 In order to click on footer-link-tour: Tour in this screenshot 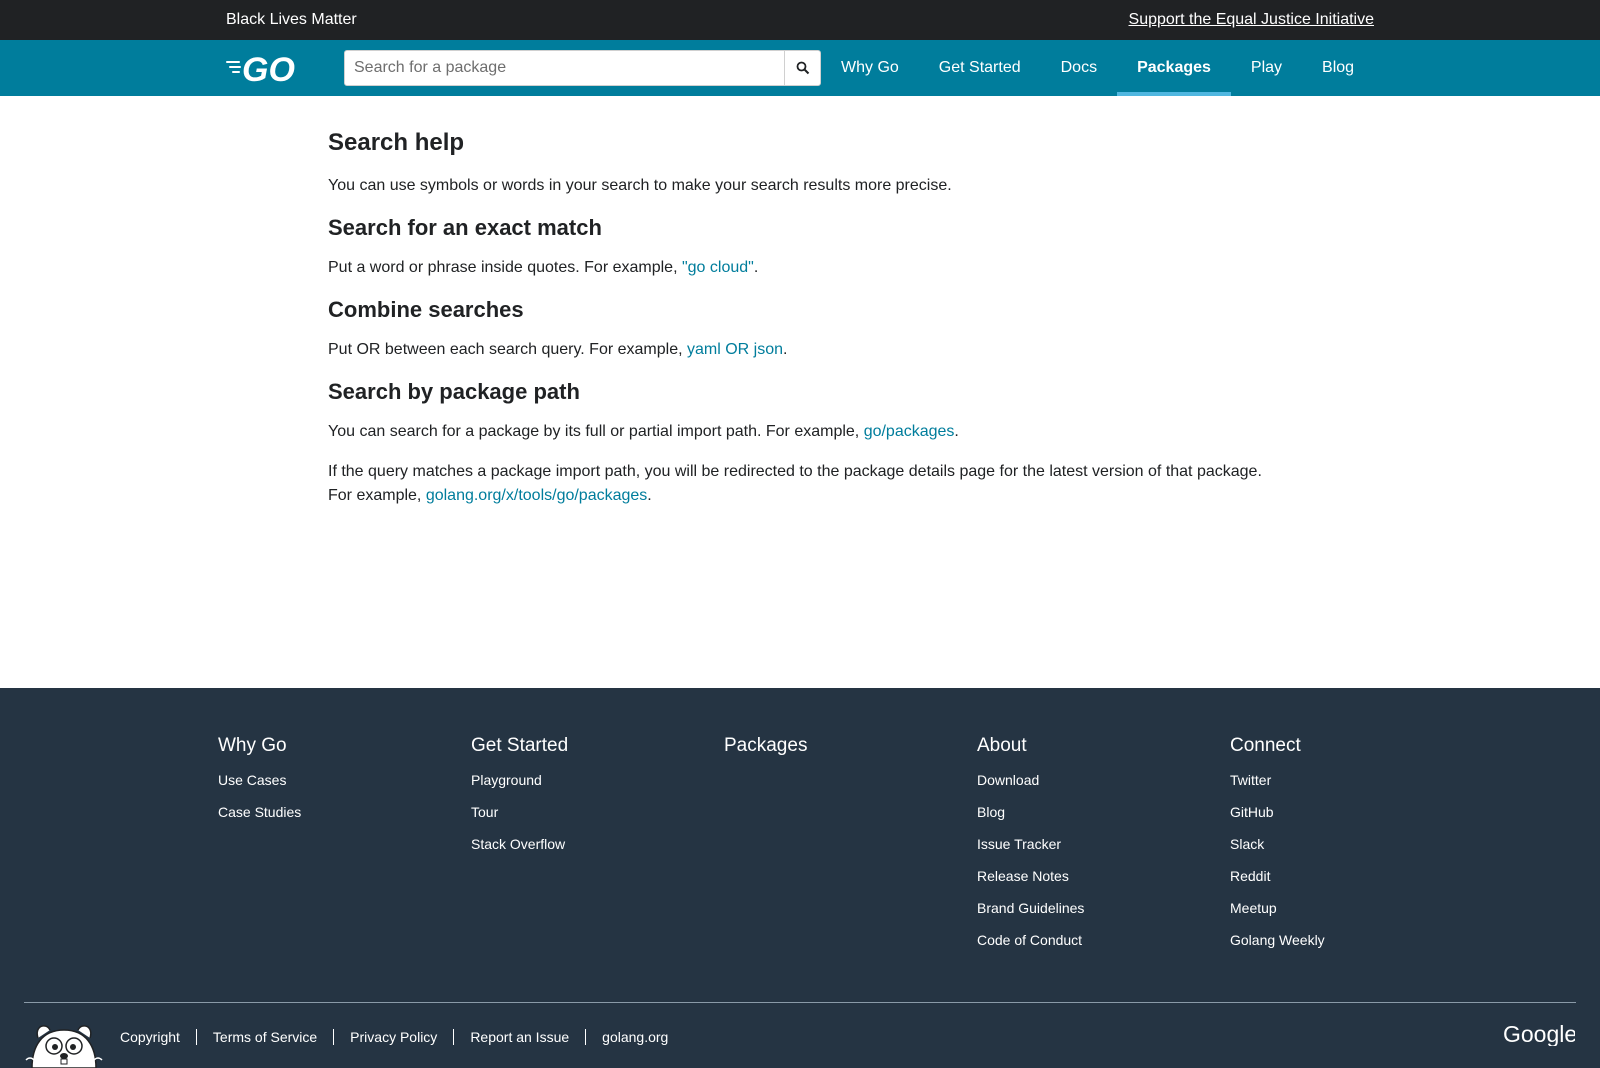, I will do `click(519, 812)`.